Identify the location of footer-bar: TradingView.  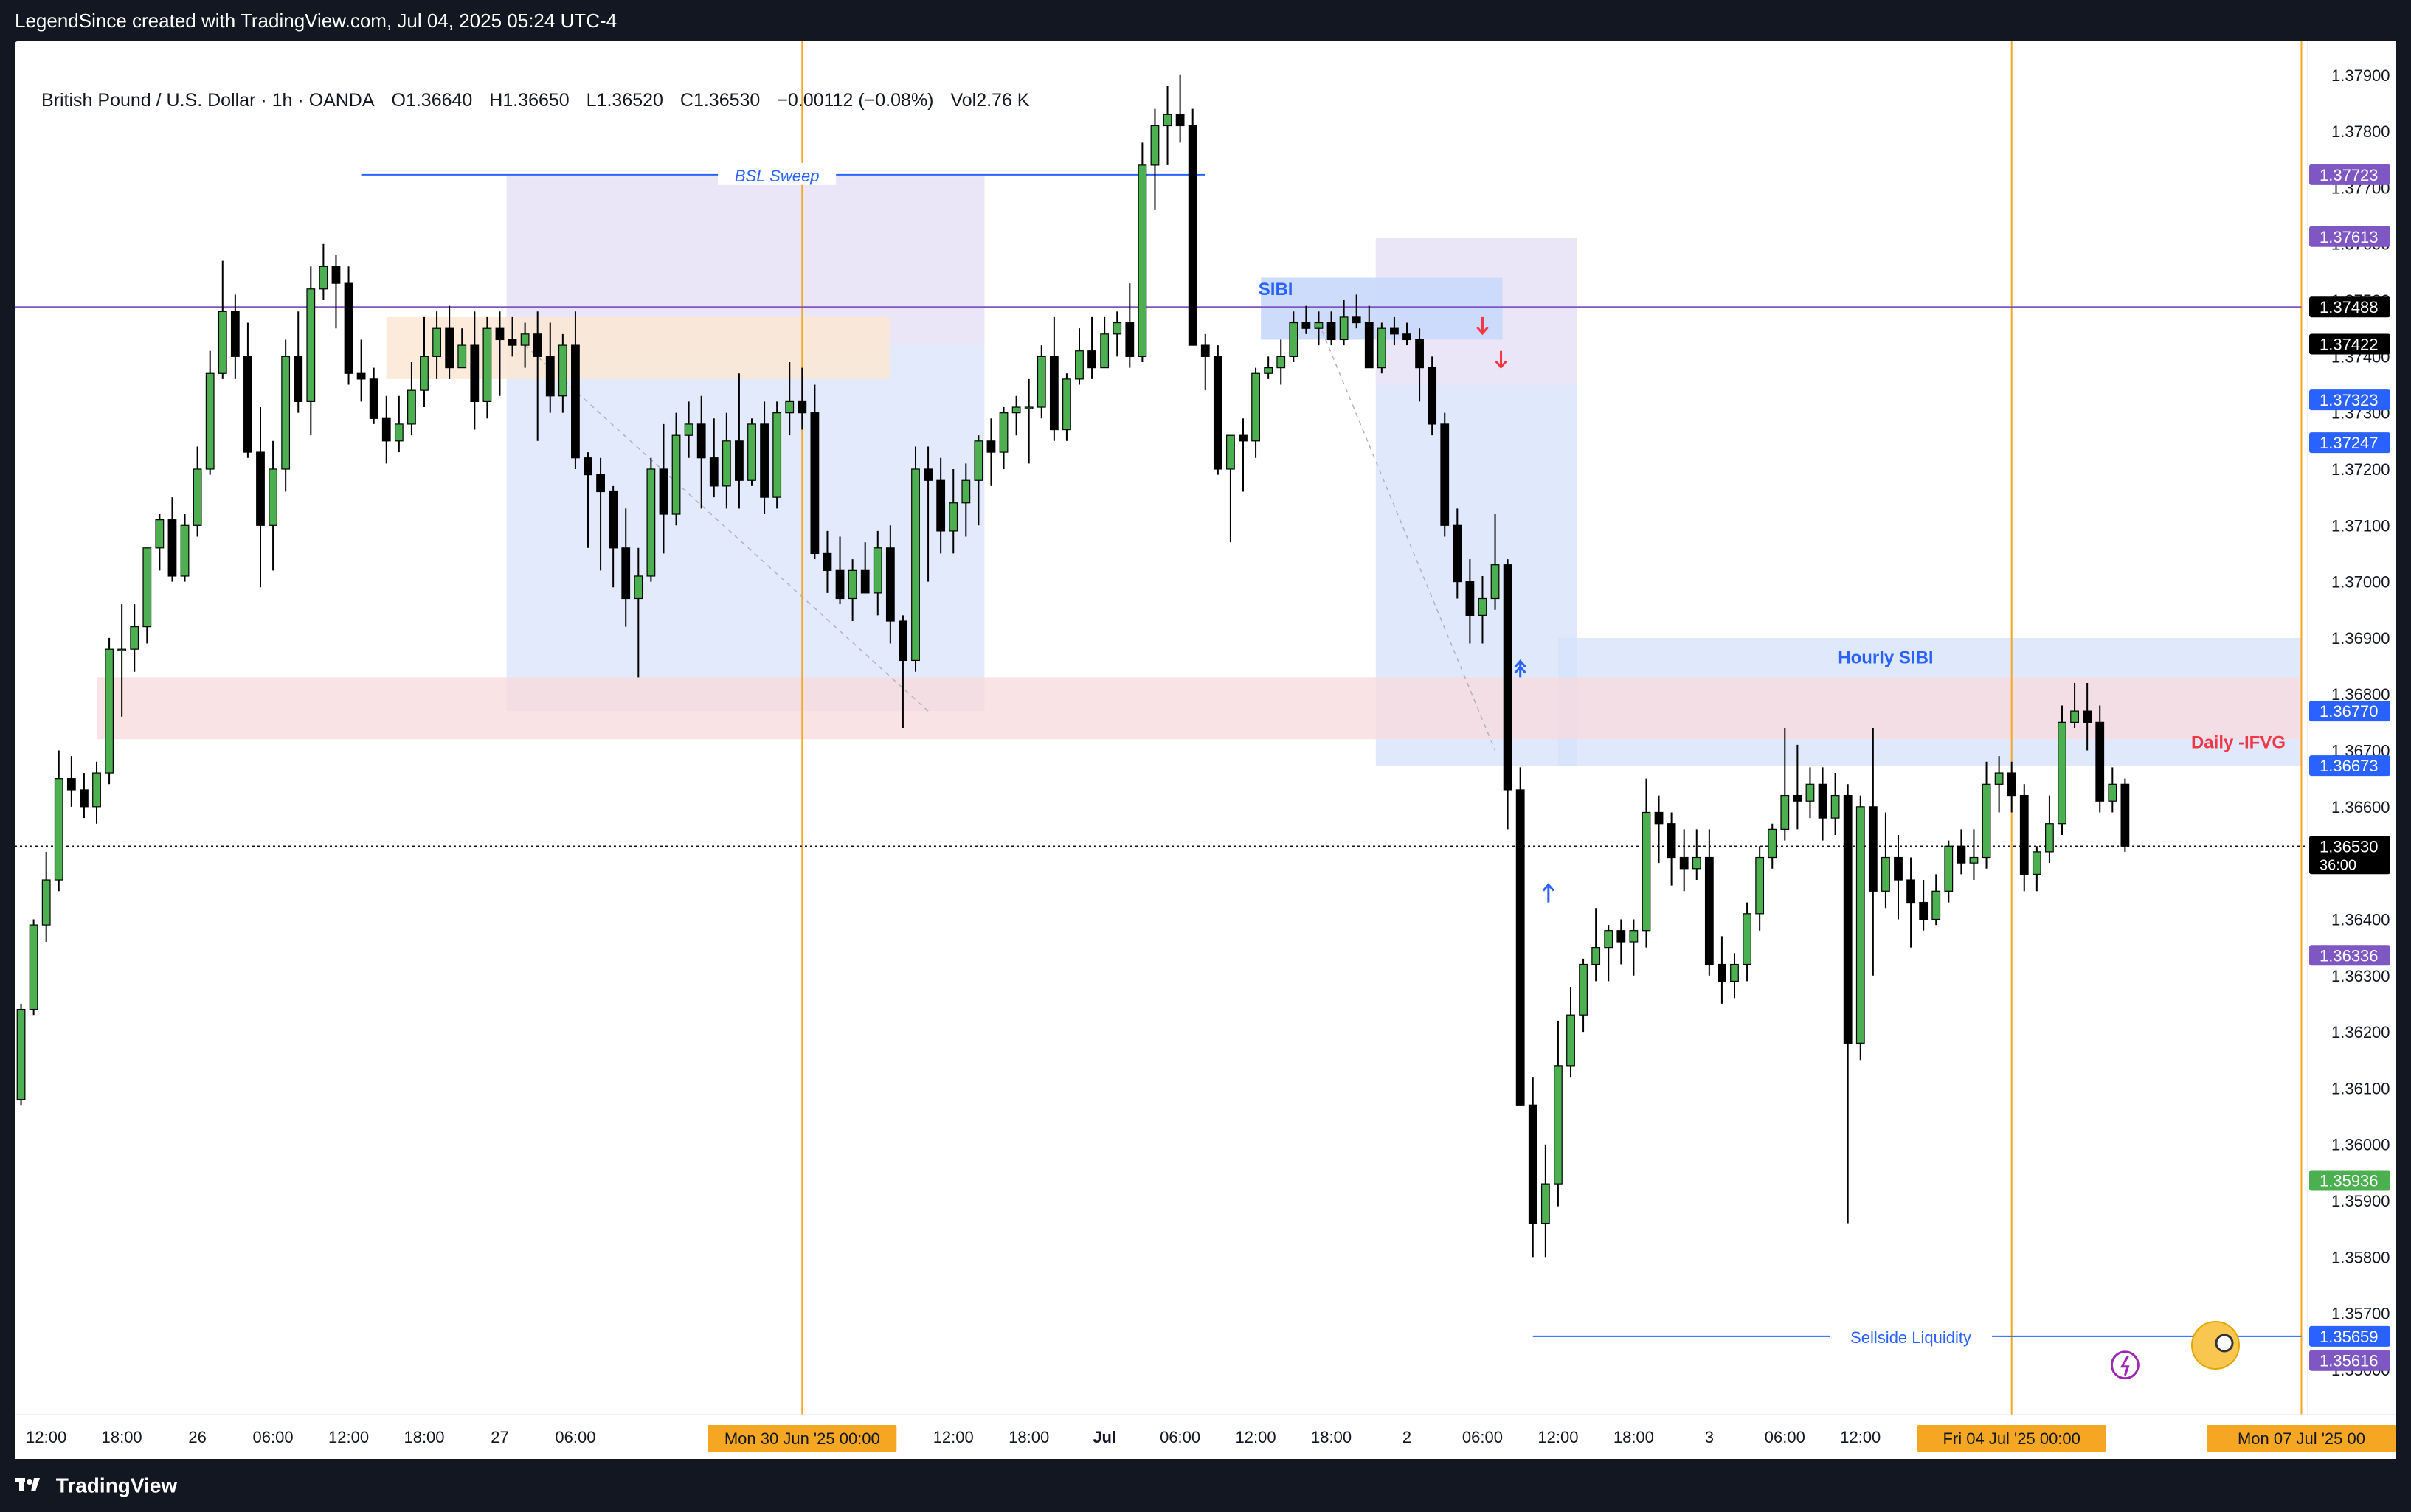
(1205, 1485).